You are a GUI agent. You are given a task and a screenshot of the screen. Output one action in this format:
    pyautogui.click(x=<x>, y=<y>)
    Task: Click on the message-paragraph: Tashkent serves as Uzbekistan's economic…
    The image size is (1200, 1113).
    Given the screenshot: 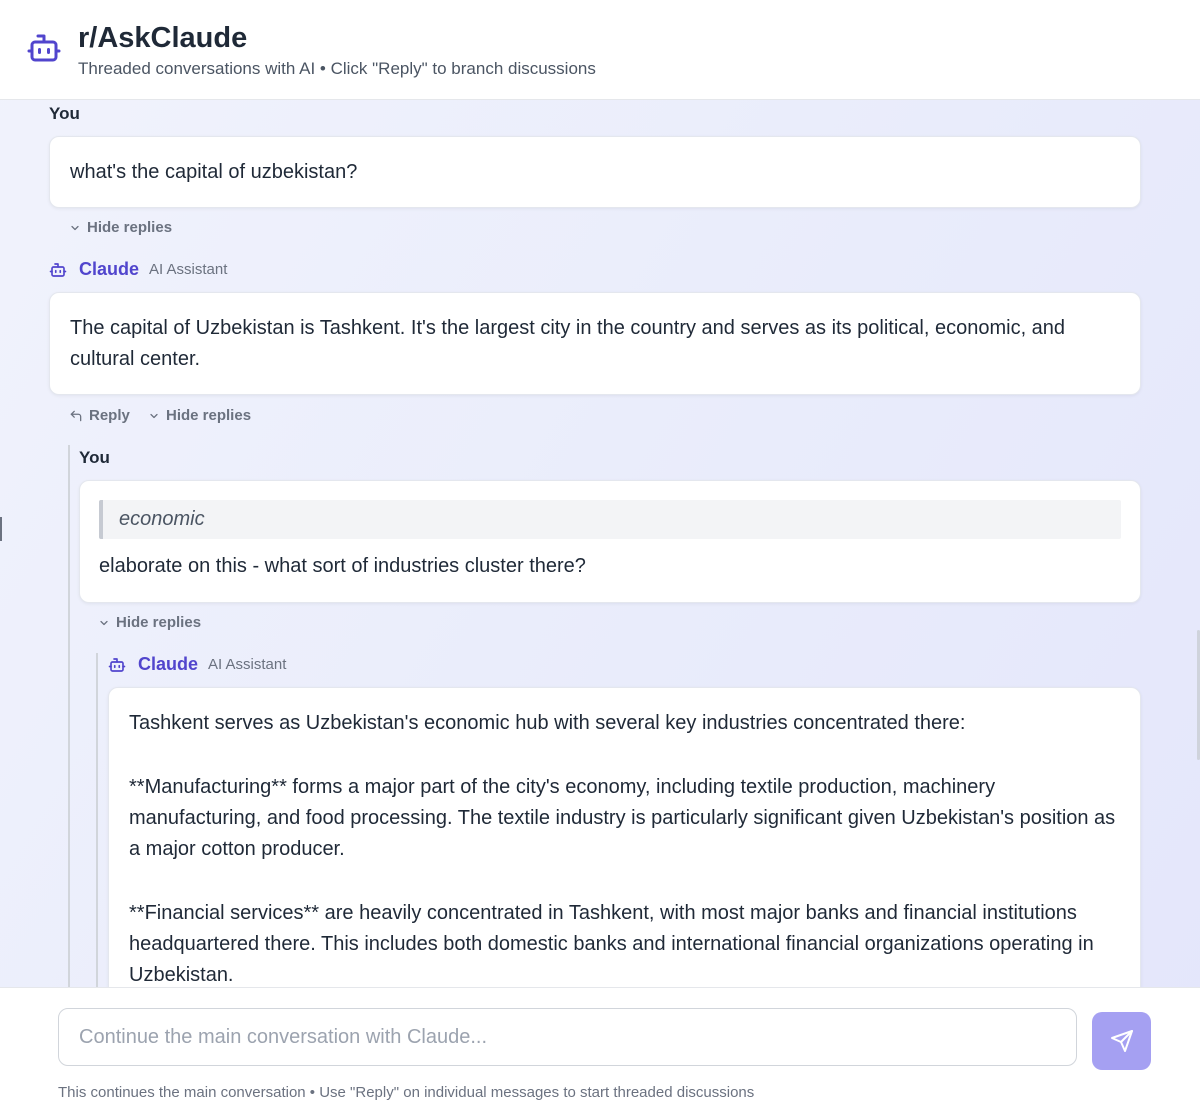 What is the action you would take?
    pyautogui.click(x=547, y=723)
    